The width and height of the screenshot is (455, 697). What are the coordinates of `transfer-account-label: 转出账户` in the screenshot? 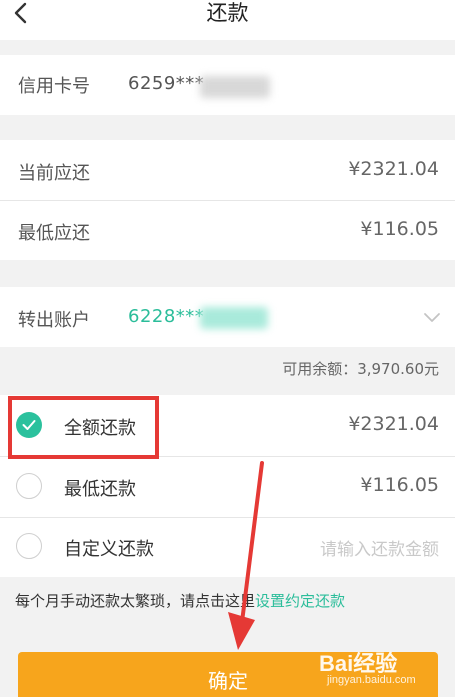 It's located at (54, 320).